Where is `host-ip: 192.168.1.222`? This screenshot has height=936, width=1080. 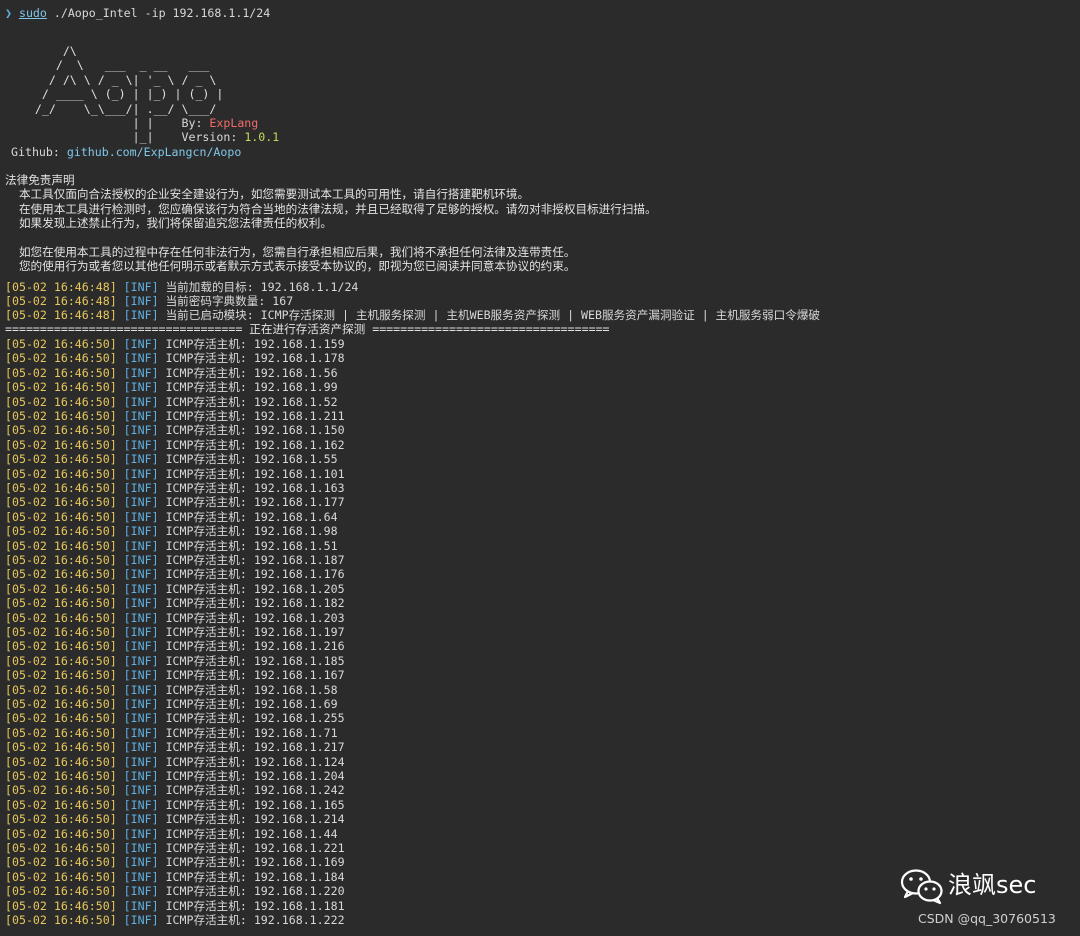 host-ip: 192.168.1.222 is located at coordinates (299, 920).